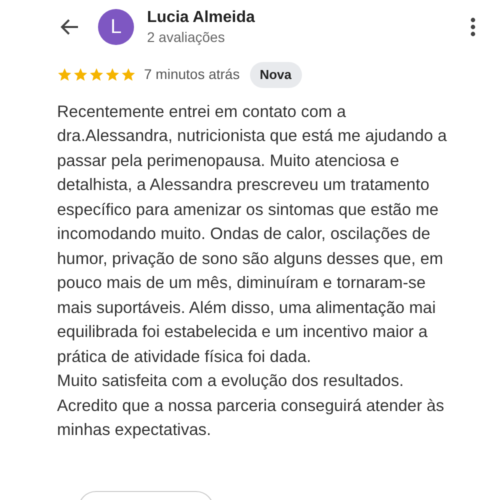 This screenshot has height=500, width=500. I want to click on avatar: L, so click(116, 27).